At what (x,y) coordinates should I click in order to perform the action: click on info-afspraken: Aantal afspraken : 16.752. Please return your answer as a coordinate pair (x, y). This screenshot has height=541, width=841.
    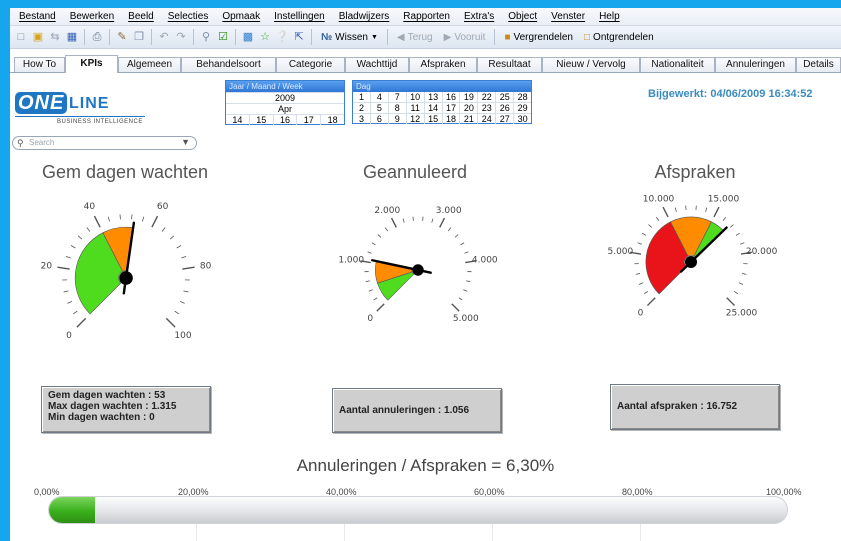
    Looking at the image, I should click on (695, 407).